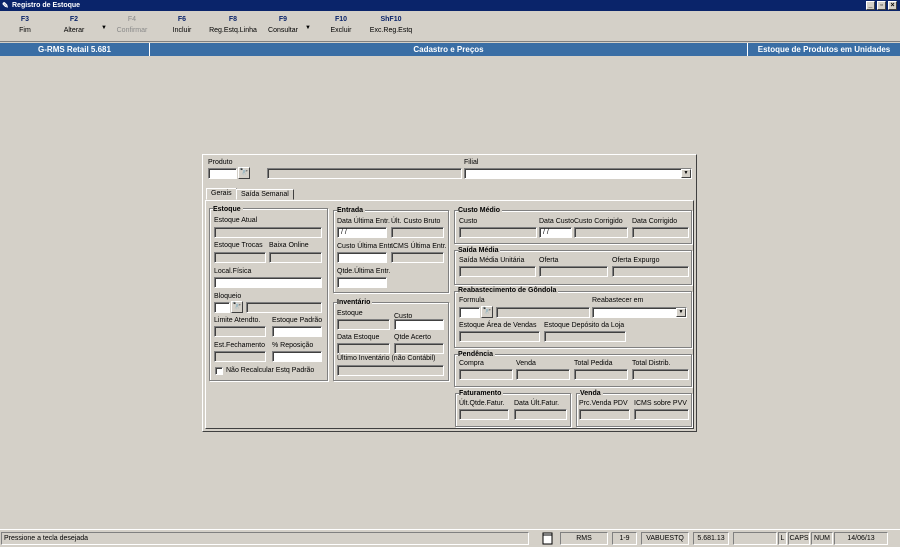  Describe the element at coordinates (182, 25) in the screenshot. I see `incluir-button: F6 Incluir` at that location.